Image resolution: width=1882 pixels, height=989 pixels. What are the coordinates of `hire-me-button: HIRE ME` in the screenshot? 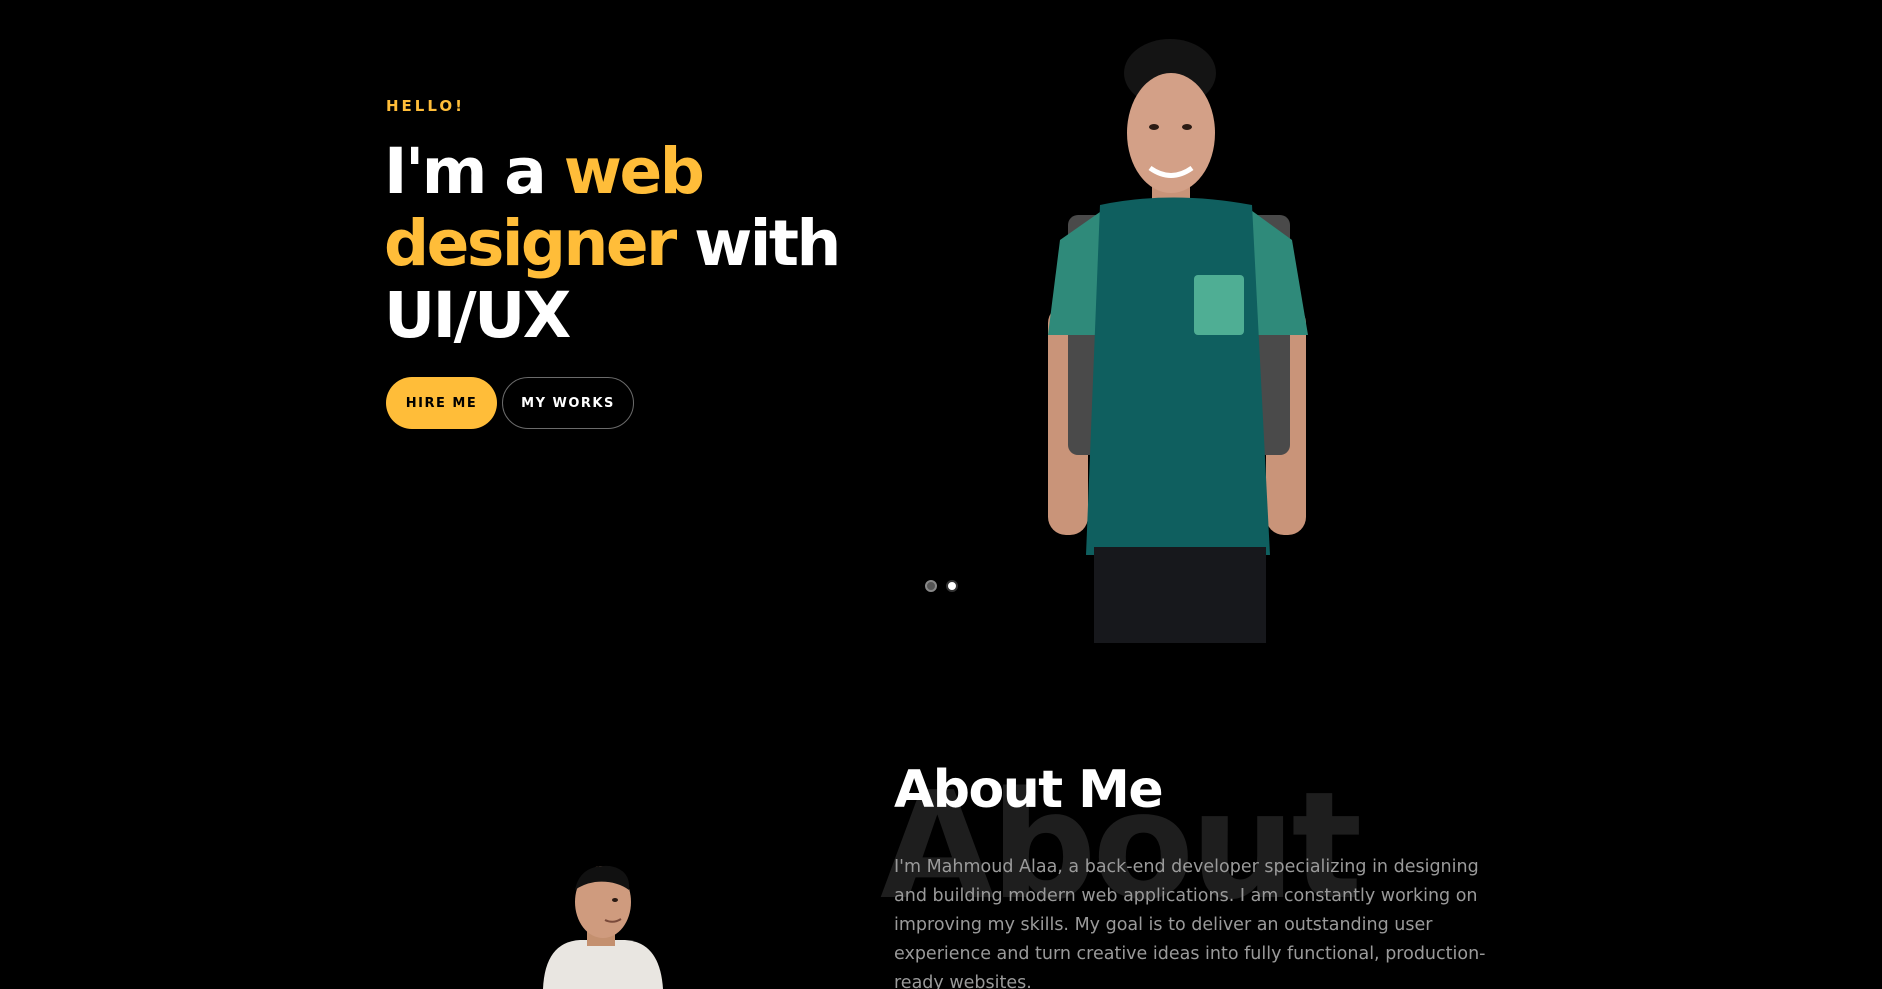 It's located at (441, 403).